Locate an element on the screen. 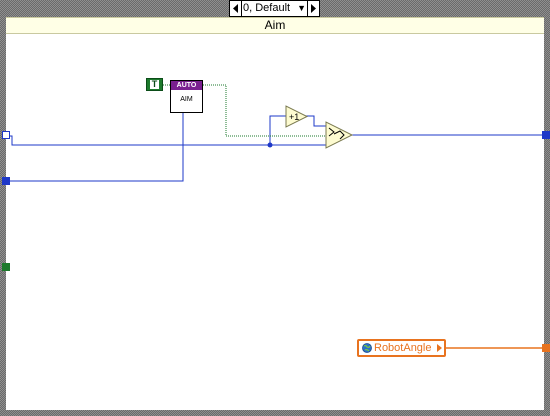  input-tunnel-boolean is located at coordinates (6, 267).